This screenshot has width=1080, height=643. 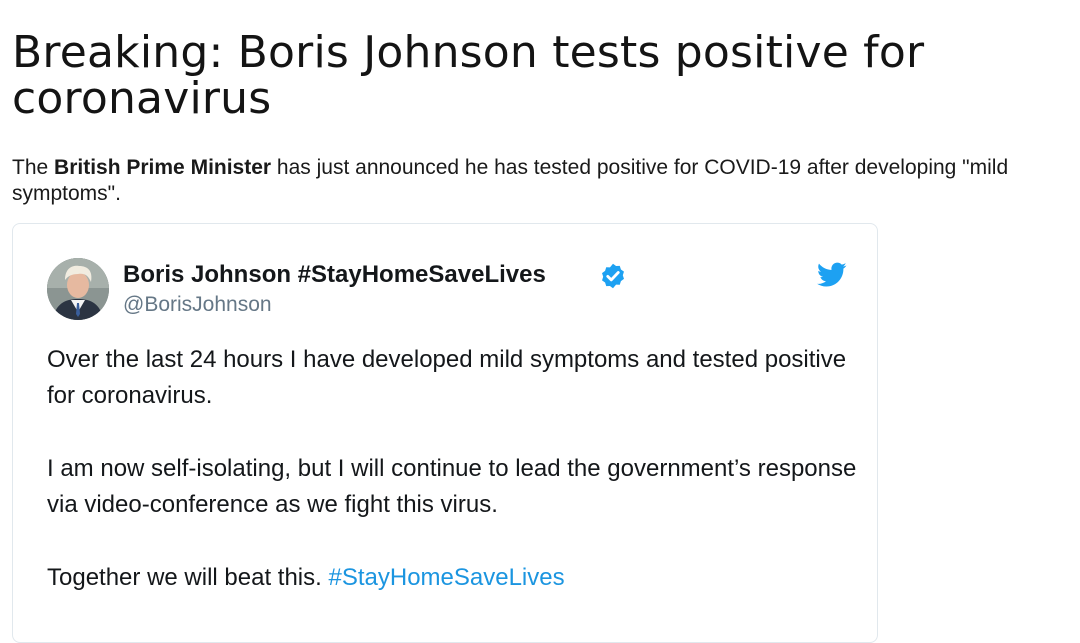 What do you see at coordinates (33, 167) in the screenshot?
I see `lede-text-start: The` at bounding box center [33, 167].